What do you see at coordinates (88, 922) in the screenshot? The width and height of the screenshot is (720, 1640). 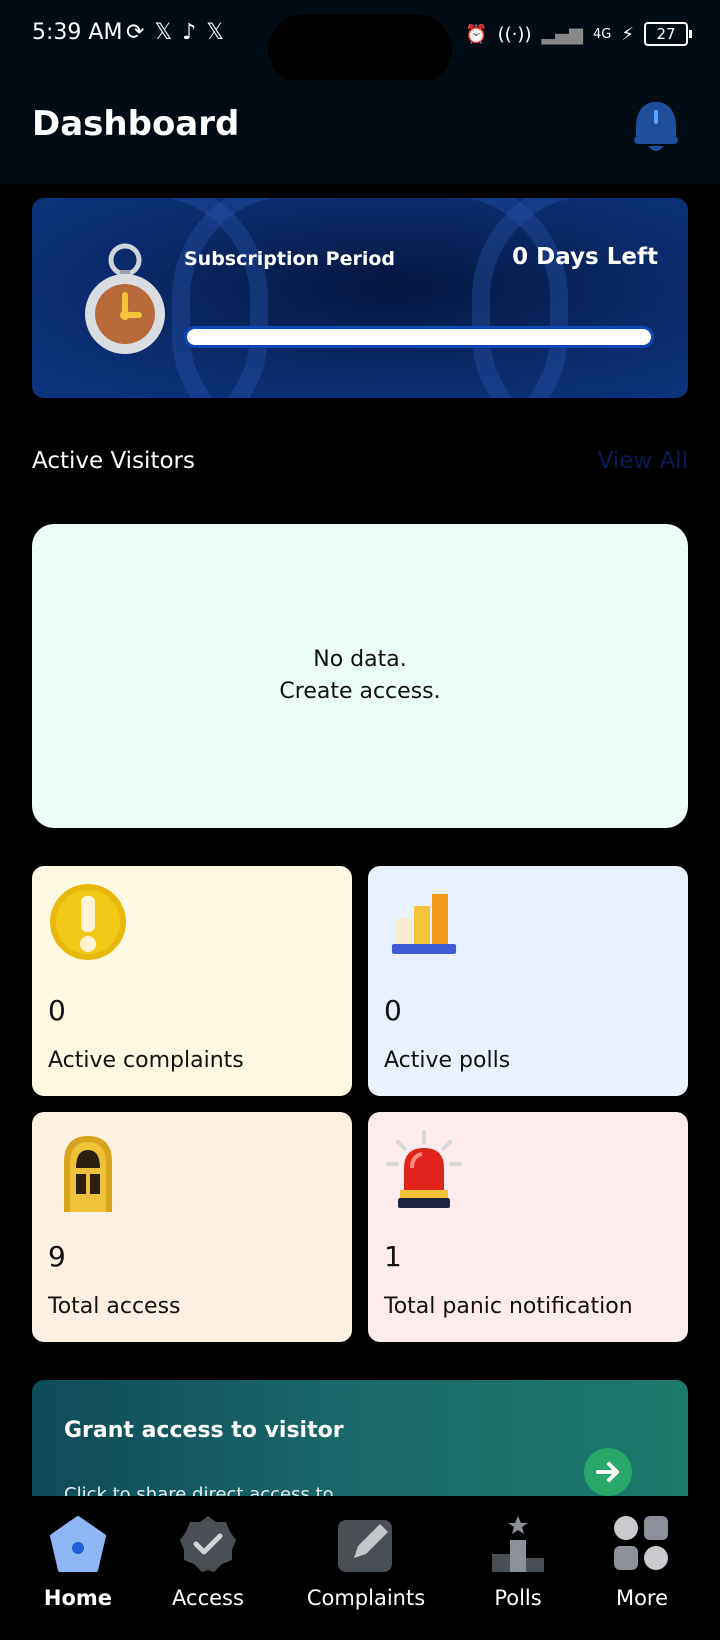 I see `warning-icon` at bounding box center [88, 922].